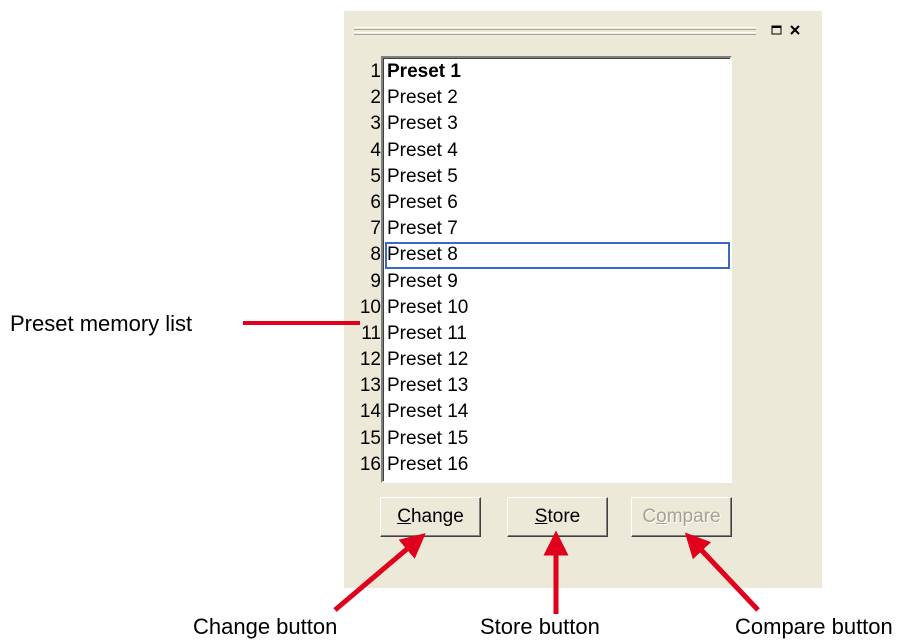 Image resolution: width=923 pixels, height=641 pixels. What do you see at coordinates (362, 268) in the screenshot?
I see `preset-number-column: 1 2 3 4 5 6 7 8 9 10 11 12 13 14 15 16` at bounding box center [362, 268].